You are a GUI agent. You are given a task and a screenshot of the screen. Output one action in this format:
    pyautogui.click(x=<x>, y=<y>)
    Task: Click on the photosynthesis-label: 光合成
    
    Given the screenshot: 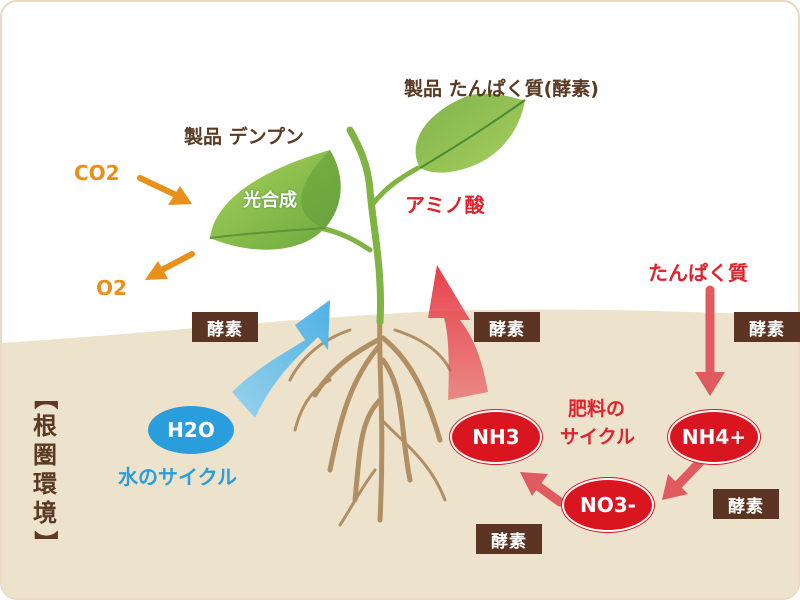 What is the action you would take?
    pyautogui.click(x=270, y=200)
    